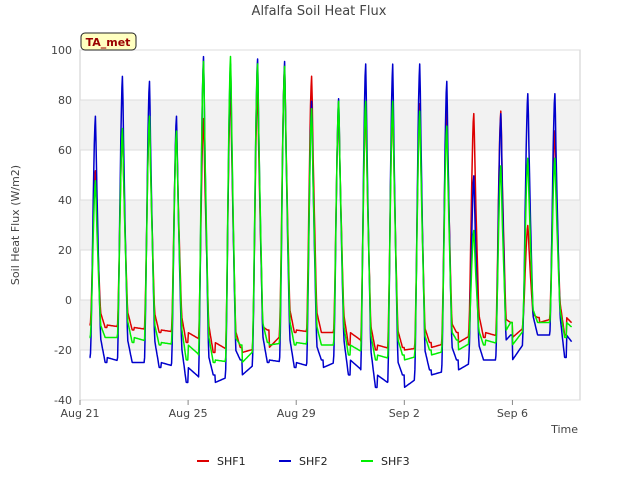  I want to click on y-tick-label: 40, so click(65, 200).